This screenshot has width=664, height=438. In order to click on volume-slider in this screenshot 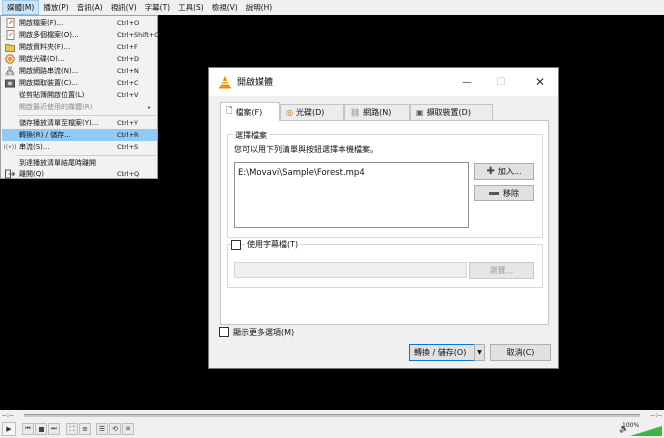, I will do `click(646, 431)`.